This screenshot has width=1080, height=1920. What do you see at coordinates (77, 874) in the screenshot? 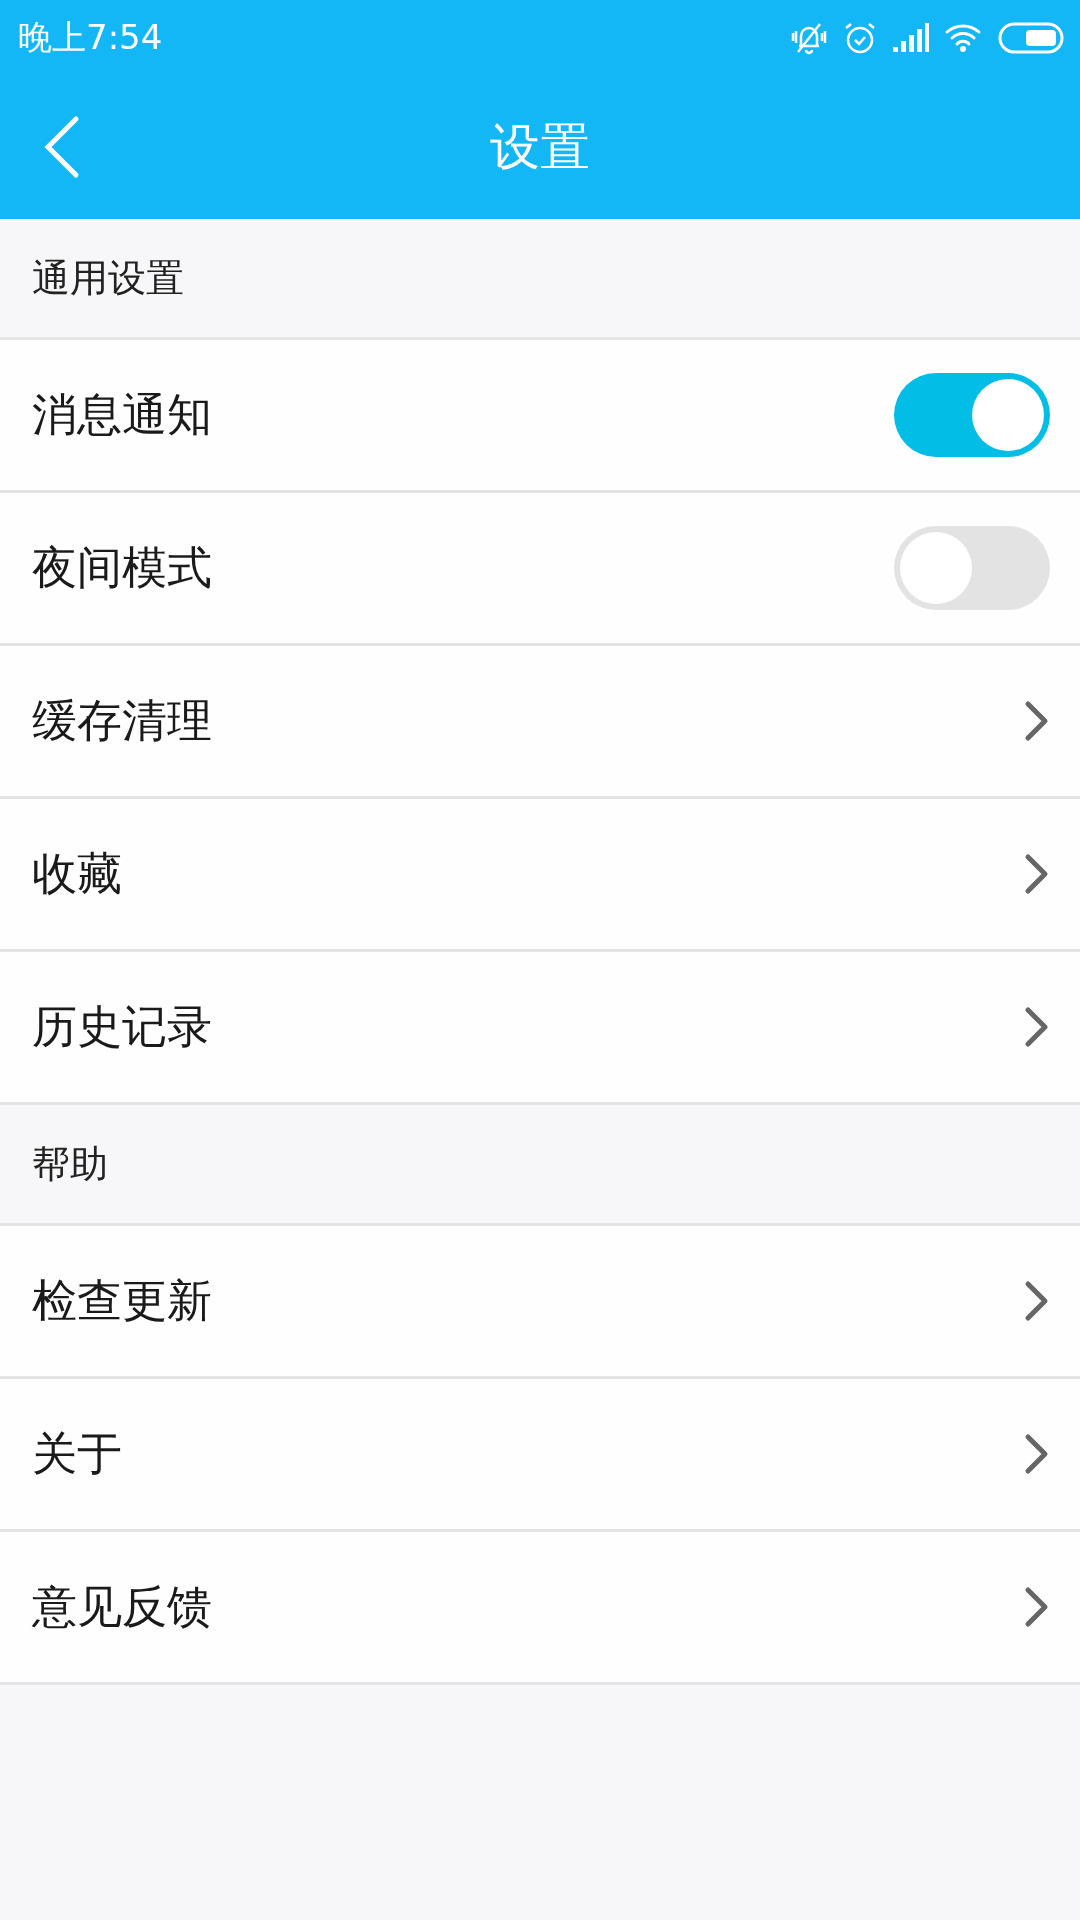
I see `row-label: 收藏` at bounding box center [77, 874].